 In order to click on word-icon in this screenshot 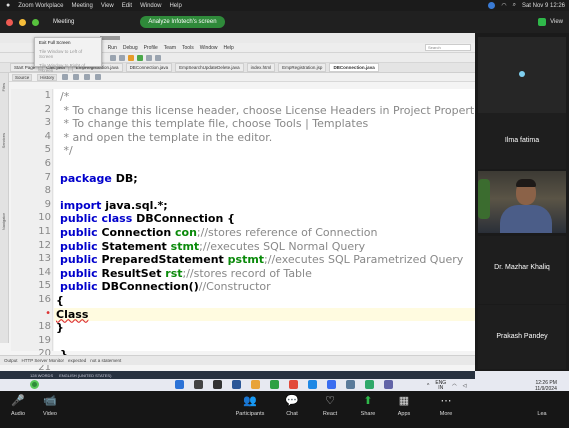, I will do `click(236, 384)`.